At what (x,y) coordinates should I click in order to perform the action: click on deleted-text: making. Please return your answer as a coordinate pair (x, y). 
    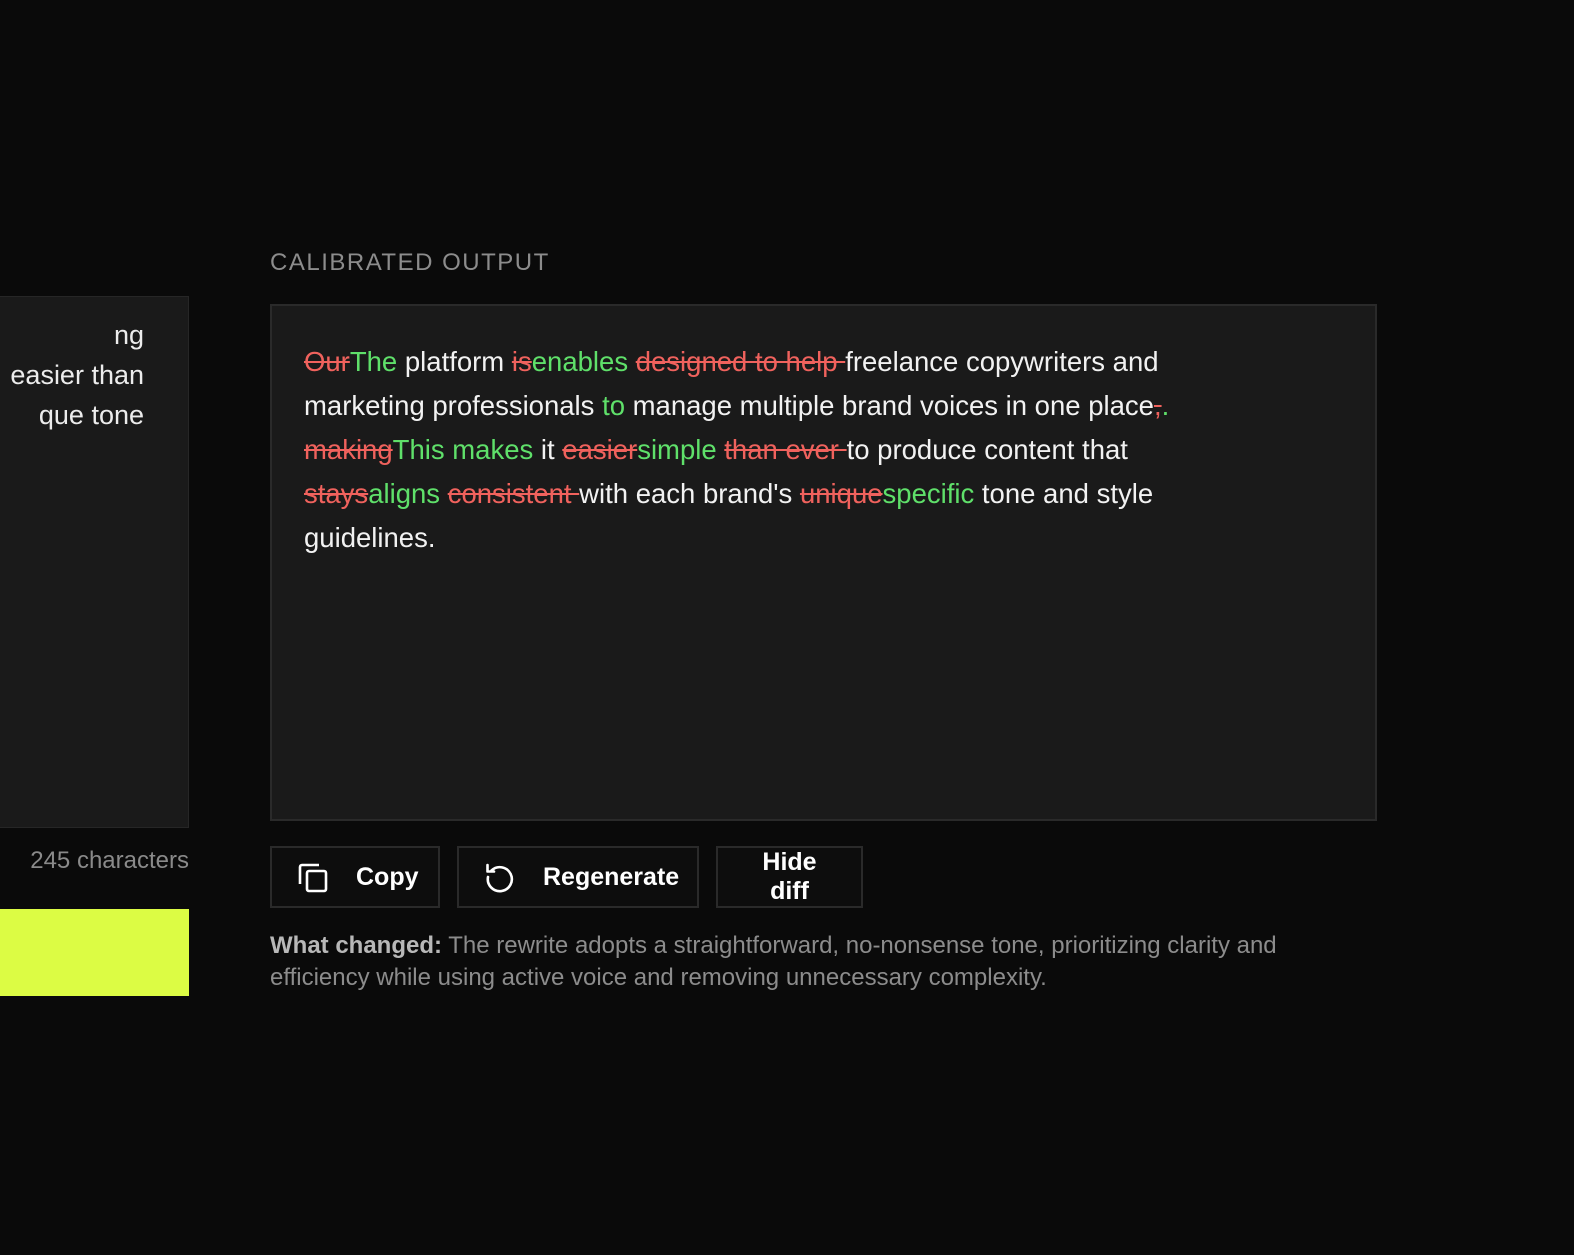
    Looking at the image, I should click on (348, 449).